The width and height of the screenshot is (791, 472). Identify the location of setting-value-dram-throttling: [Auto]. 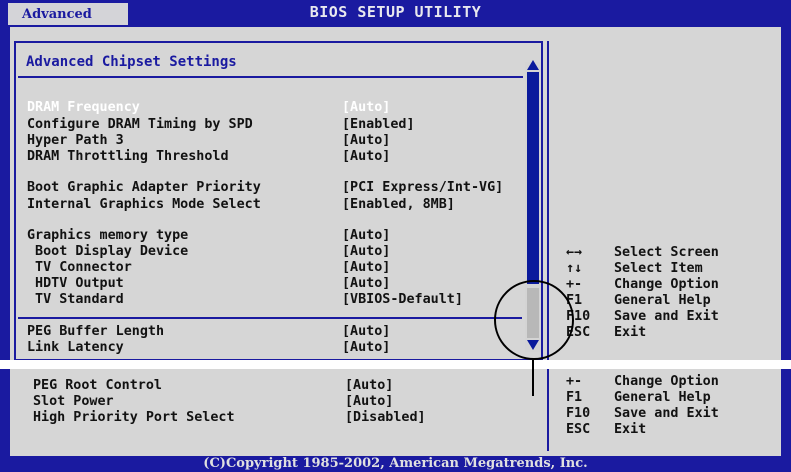
(366, 156).